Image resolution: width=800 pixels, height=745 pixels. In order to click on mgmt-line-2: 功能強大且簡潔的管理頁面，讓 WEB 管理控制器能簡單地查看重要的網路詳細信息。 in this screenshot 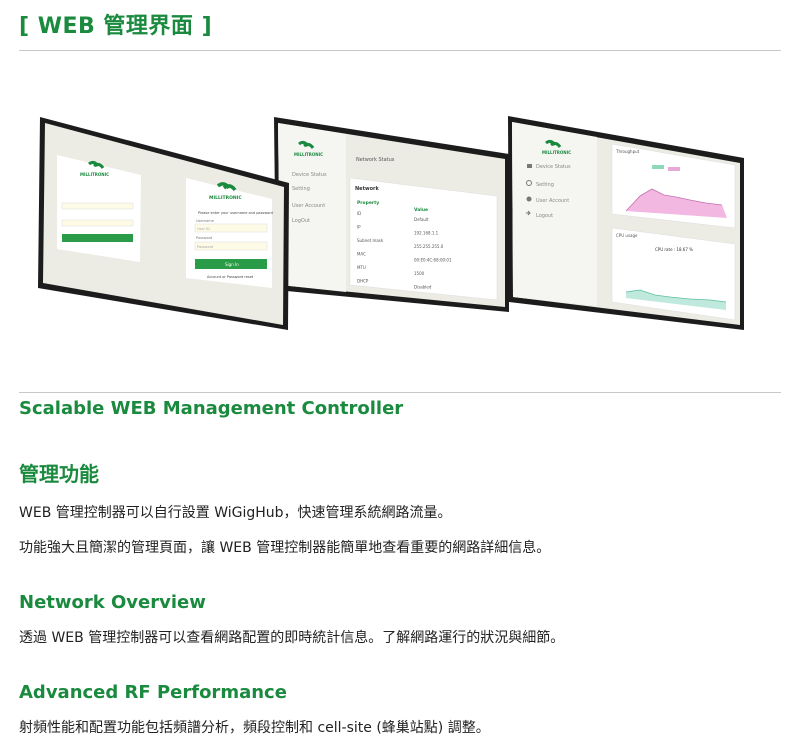, I will do `click(285, 548)`.